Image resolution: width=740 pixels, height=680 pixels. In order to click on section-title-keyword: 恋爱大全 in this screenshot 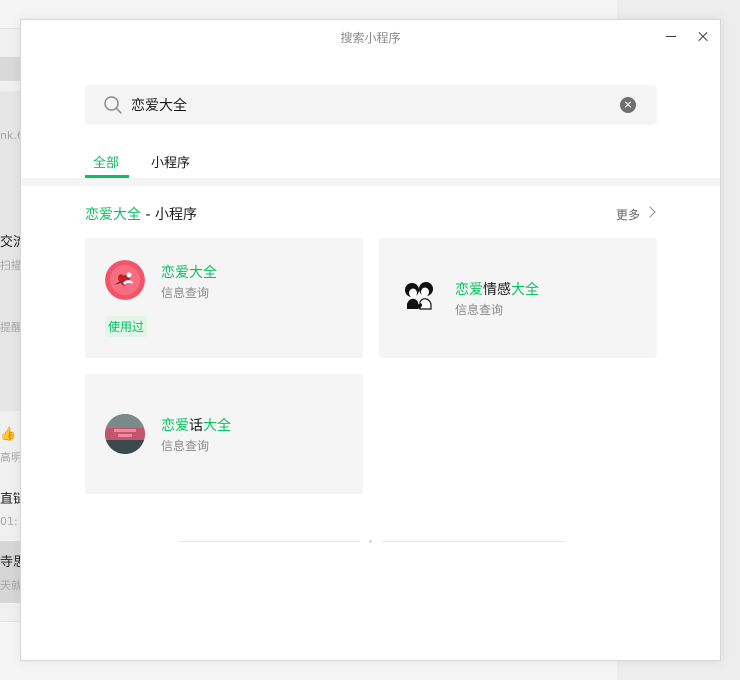, I will do `click(113, 215)`.